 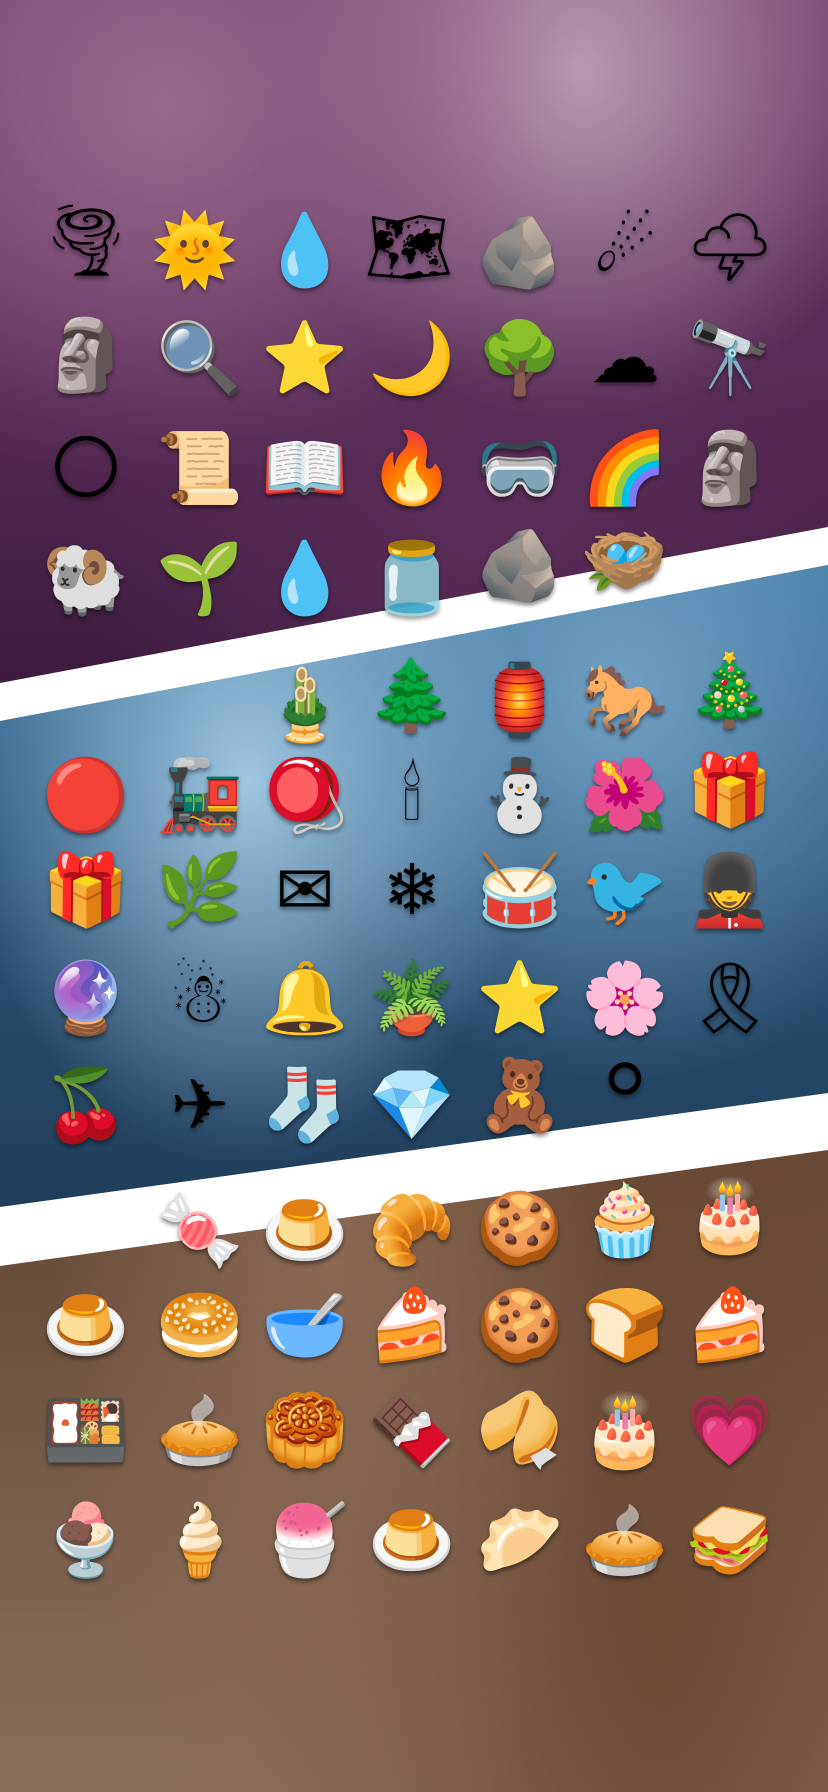 I want to click on flan-icon: 🍮, so click(x=412, y=1540).